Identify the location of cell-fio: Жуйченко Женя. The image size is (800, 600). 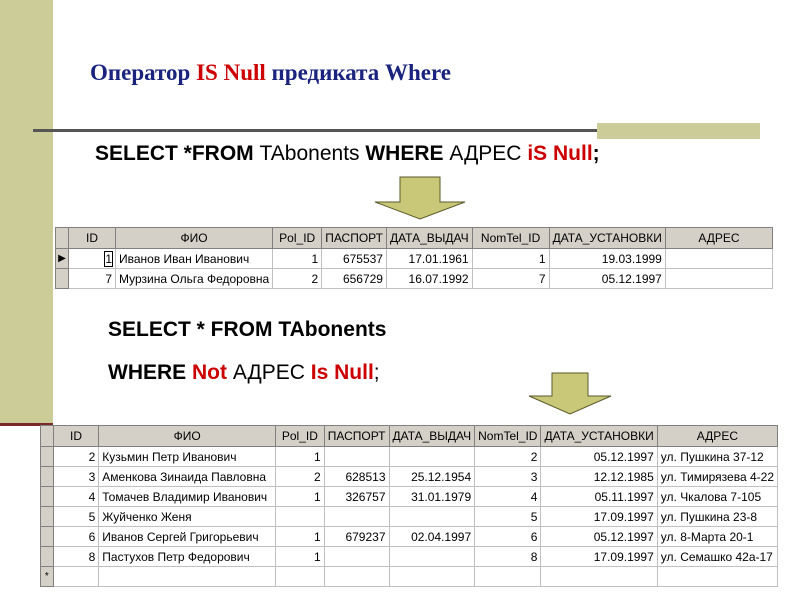
(187, 516).